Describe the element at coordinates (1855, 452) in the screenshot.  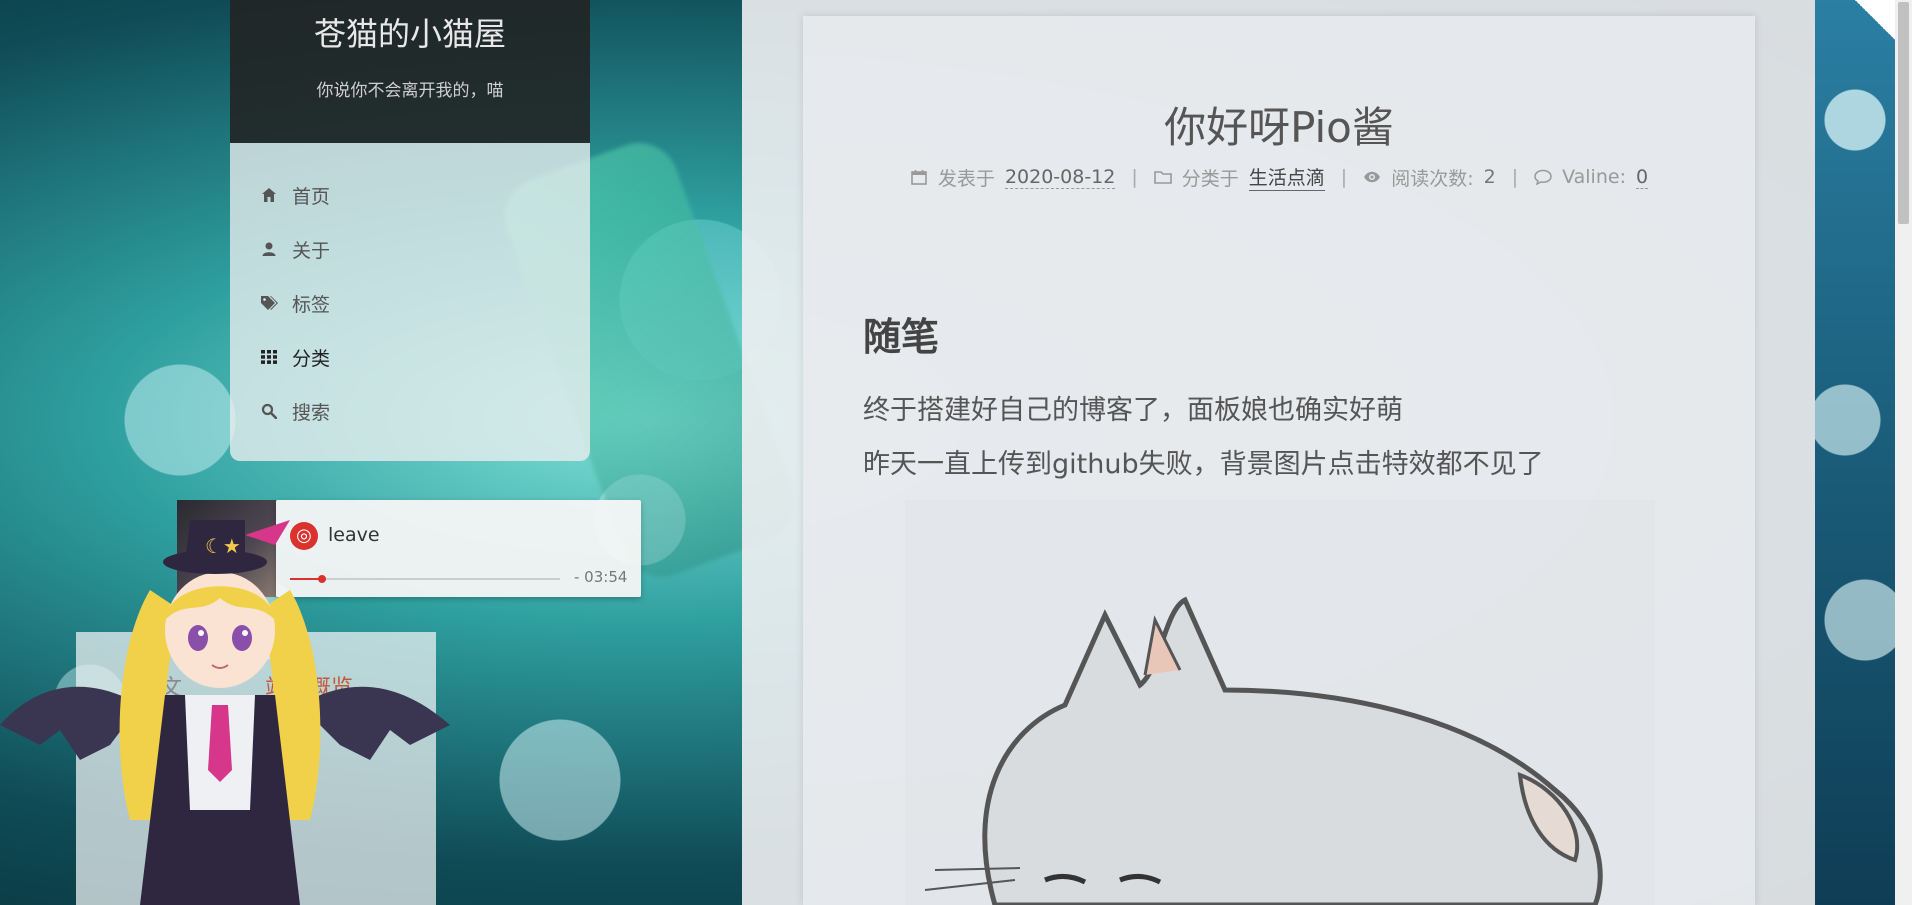
I see `background-edge` at that location.